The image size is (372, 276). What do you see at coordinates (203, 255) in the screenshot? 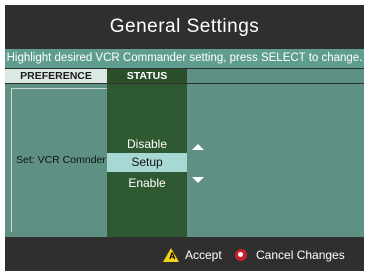
I see `accept-label: Accept` at bounding box center [203, 255].